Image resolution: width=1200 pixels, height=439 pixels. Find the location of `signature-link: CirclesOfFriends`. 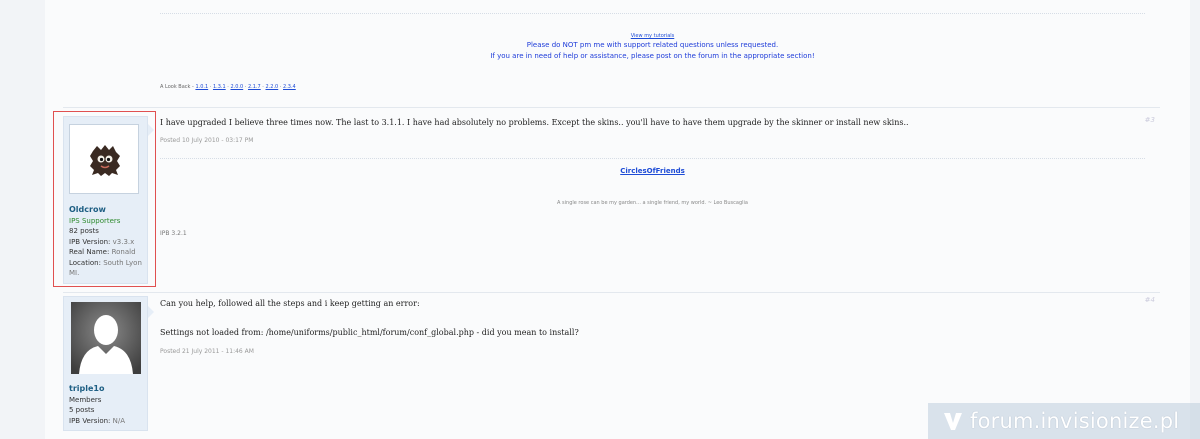

signature-link: CirclesOfFriends is located at coordinates (652, 171).